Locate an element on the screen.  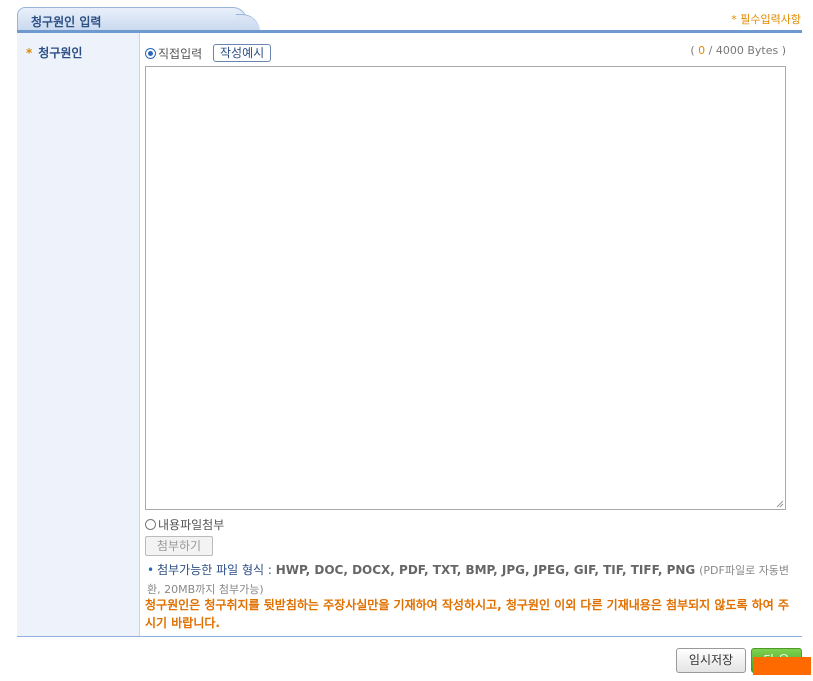
field-label-column: * 청구원인 is located at coordinates (78, 334).